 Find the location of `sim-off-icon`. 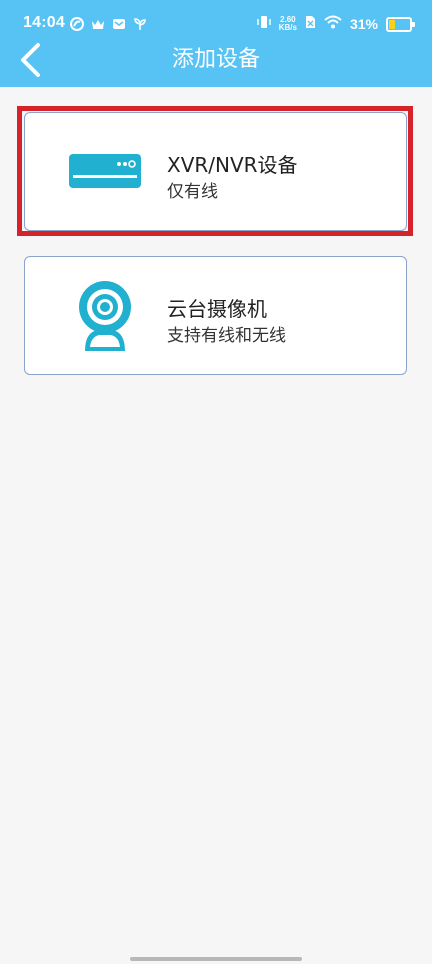

sim-off-icon is located at coordinates (310, 24).